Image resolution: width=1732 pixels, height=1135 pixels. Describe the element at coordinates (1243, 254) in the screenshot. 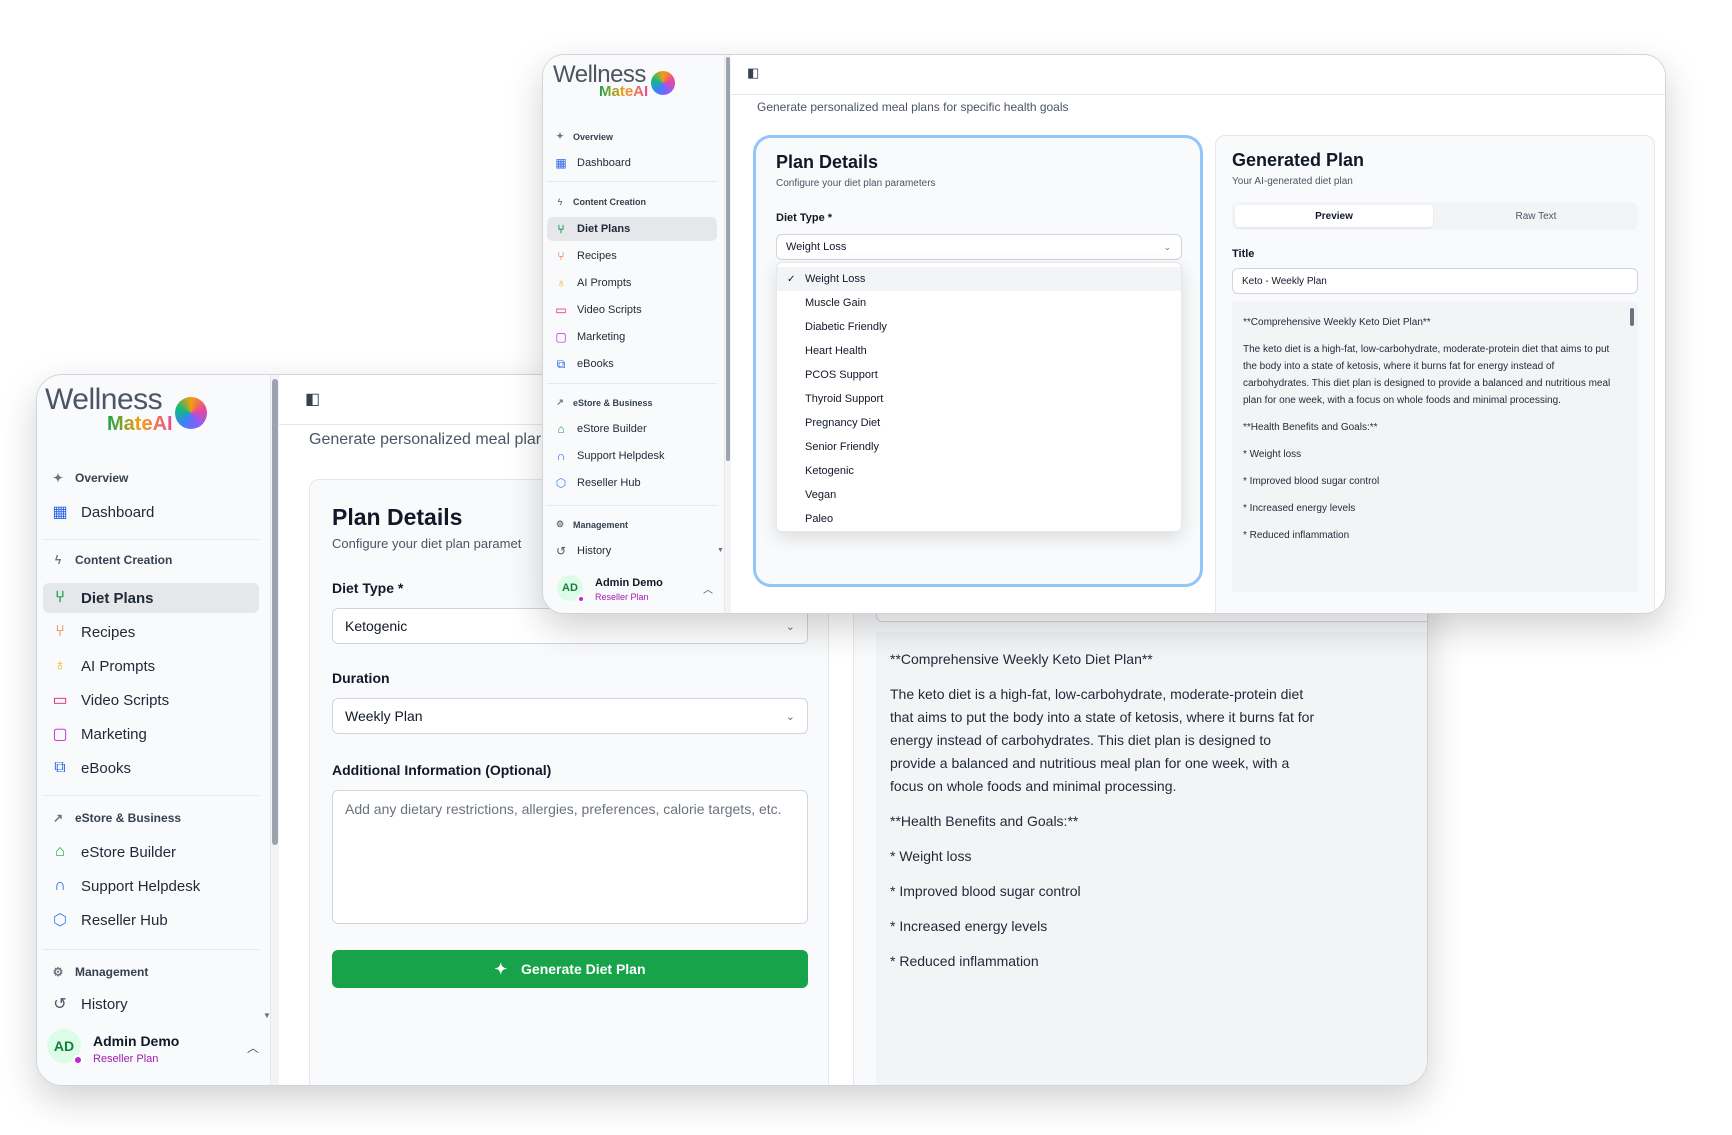

I see `title-label: Title` at that location.